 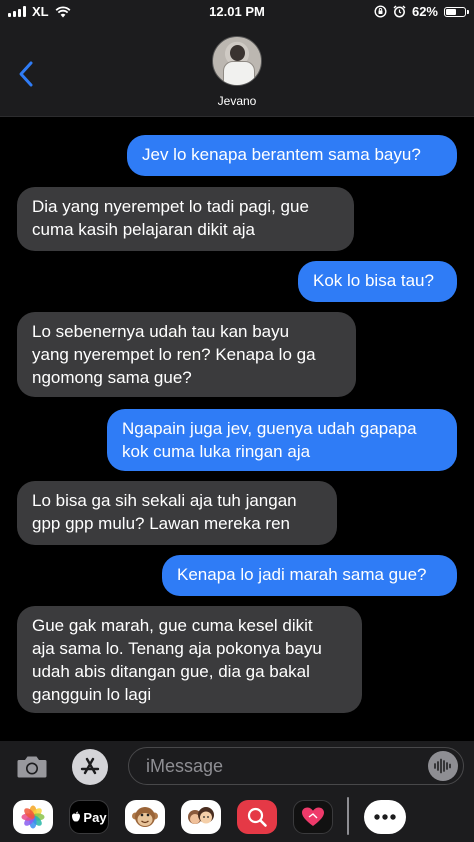 I want to click on memoji-app, so click(x=201, y=817).